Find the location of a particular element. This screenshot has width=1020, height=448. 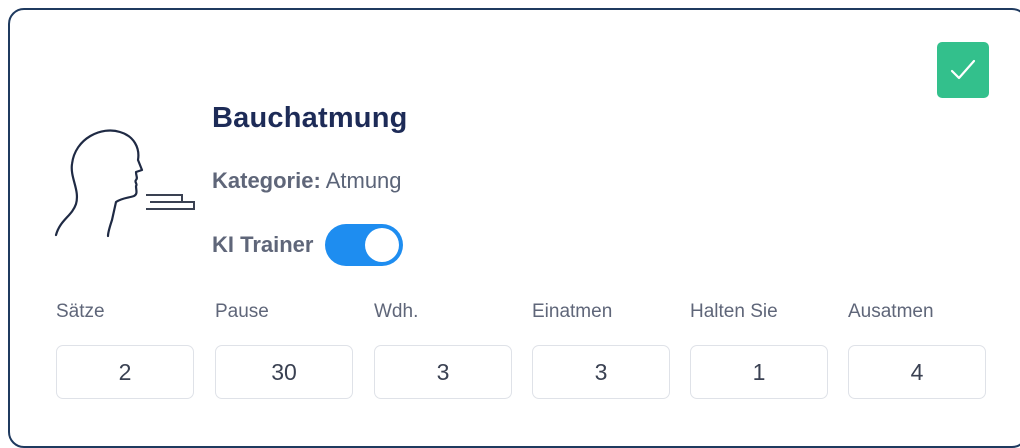

hold-input is located at coordinates (759, 372).